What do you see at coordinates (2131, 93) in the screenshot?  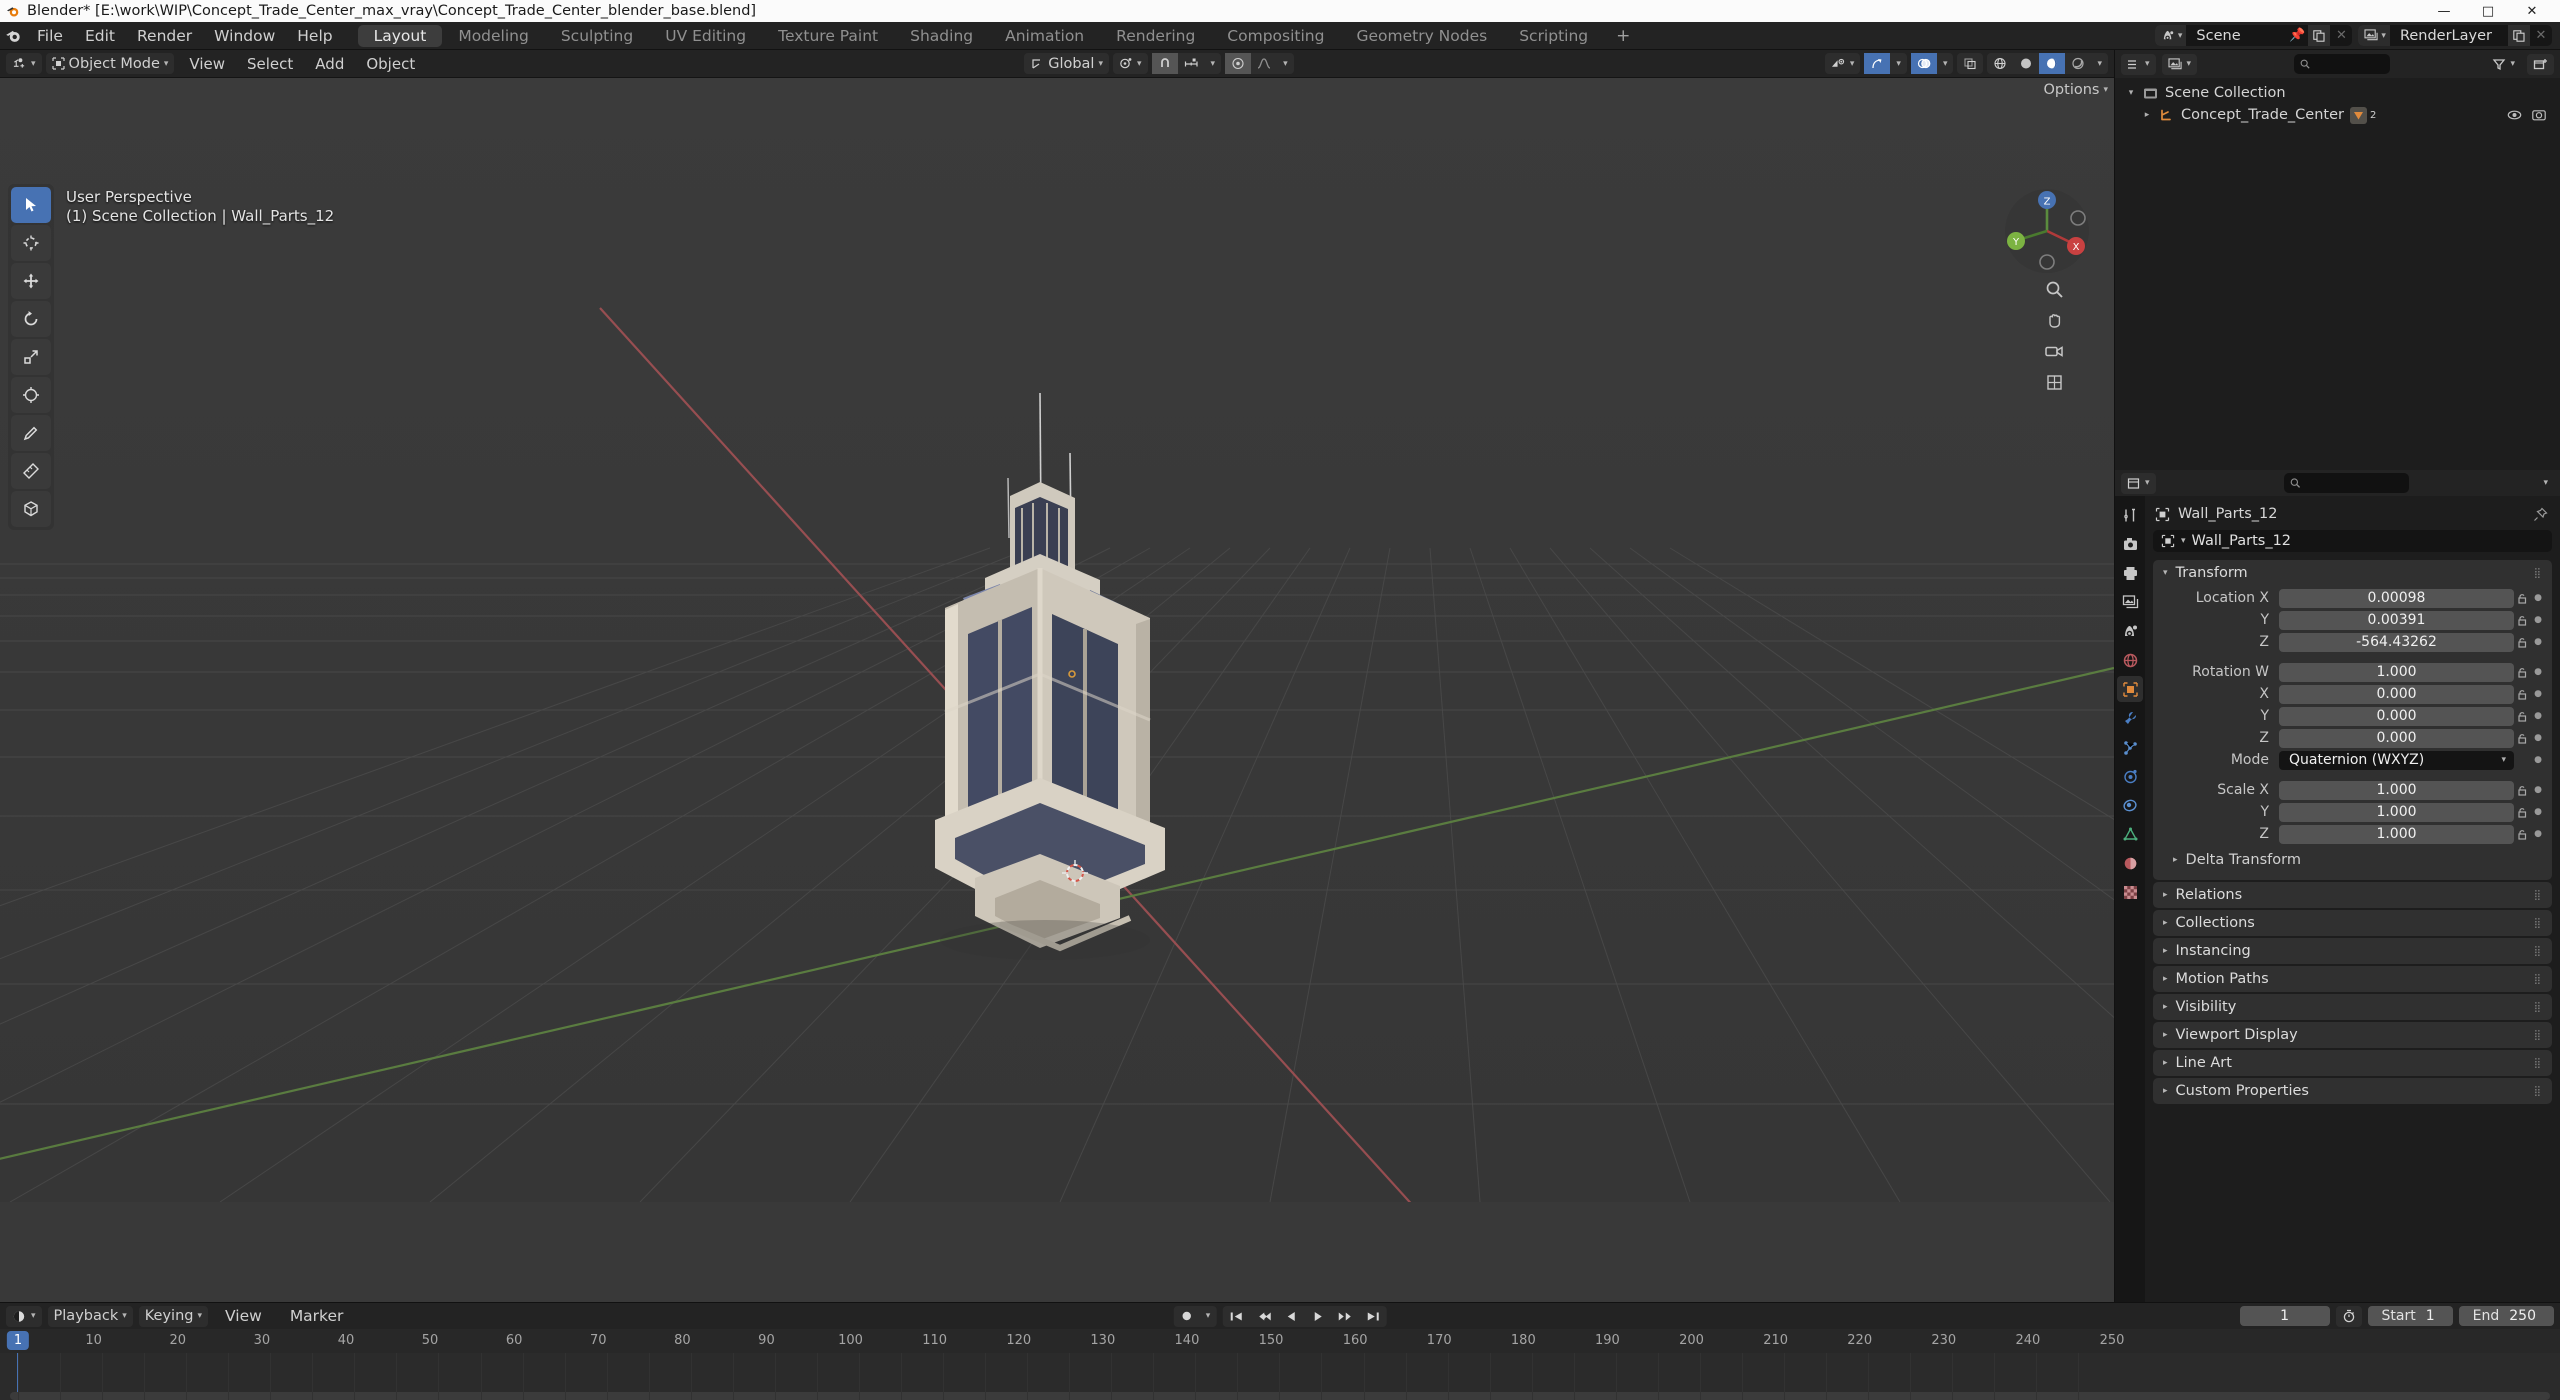 I see `scene-collection-disclosure-icon: ▾` at bounding box center [2131, 93].